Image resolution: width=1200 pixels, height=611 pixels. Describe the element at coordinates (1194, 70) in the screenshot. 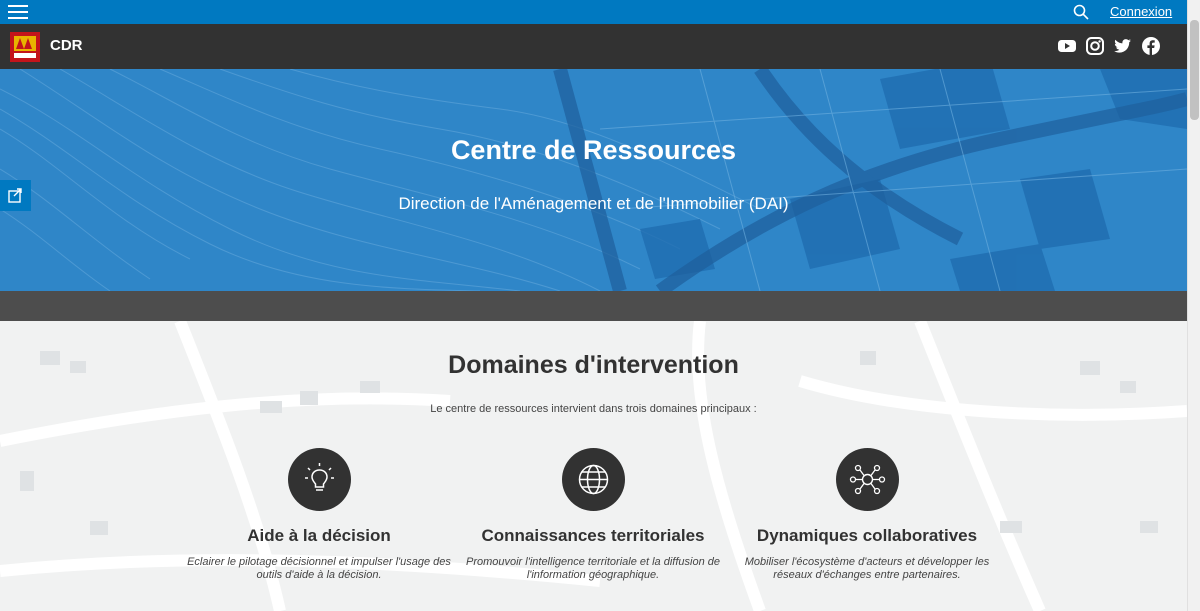

I see `scrollbar-thumb` at that location.